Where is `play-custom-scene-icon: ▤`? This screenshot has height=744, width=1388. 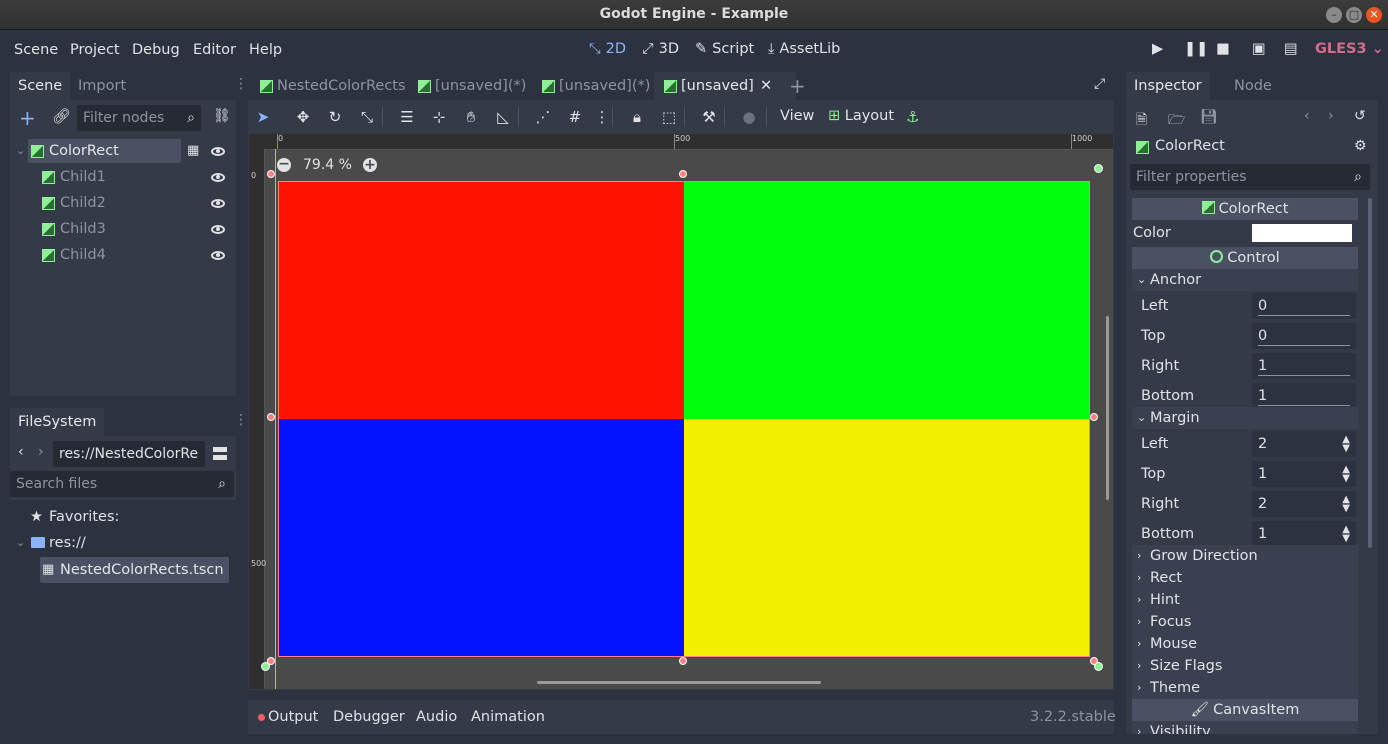 play-custom-scene-icon: ▤ is located at coordinates (1291, 49).